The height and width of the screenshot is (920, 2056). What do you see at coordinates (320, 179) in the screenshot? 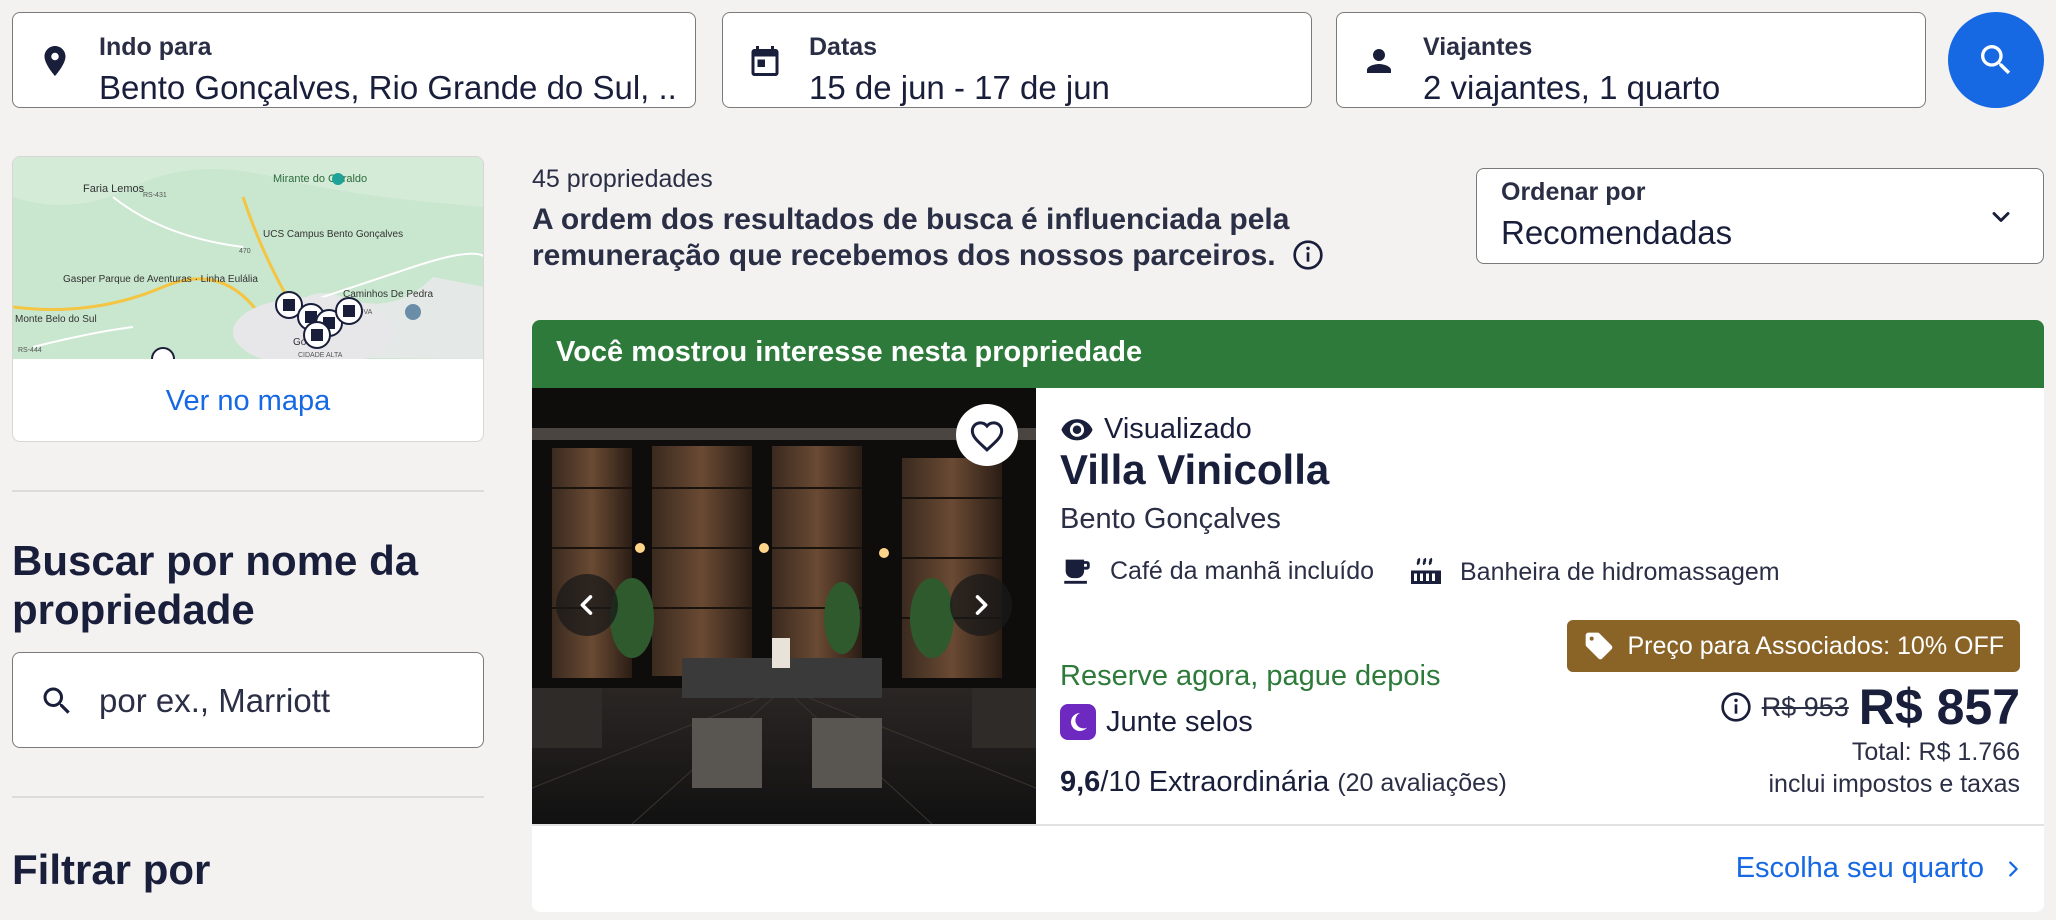
I see `map-label: Mirante do Geraldo` at bounding box center [320, 179].